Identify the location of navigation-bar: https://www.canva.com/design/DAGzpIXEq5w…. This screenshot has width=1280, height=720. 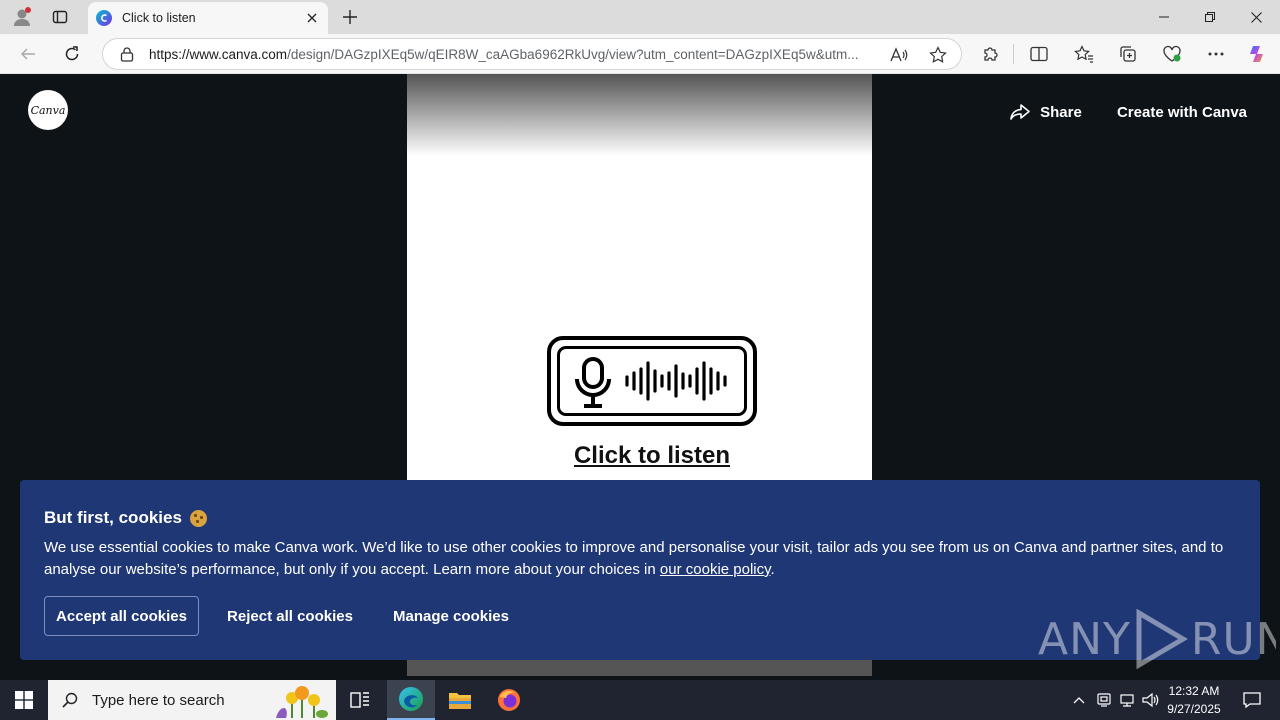
(640, 54).